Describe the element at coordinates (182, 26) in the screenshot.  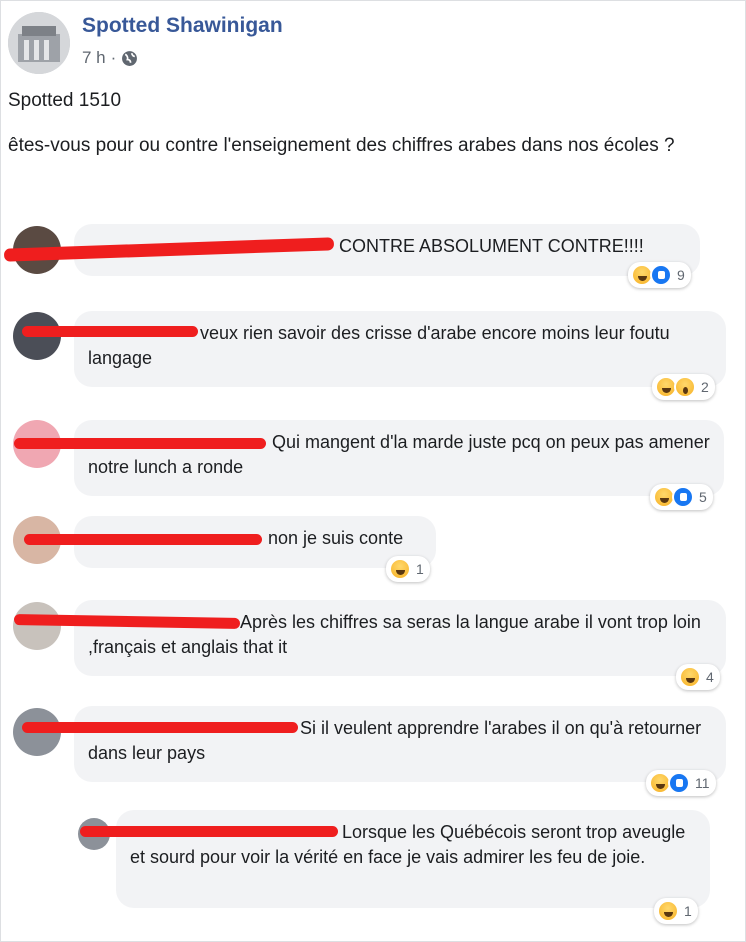
I see `page-name: Spotted Shawinigan` at that location.